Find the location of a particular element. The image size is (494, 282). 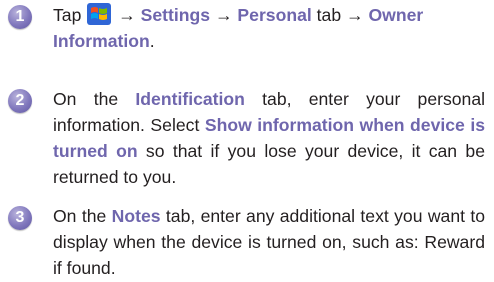

step-number-badge: 2 is located at coordinates (20, 101).